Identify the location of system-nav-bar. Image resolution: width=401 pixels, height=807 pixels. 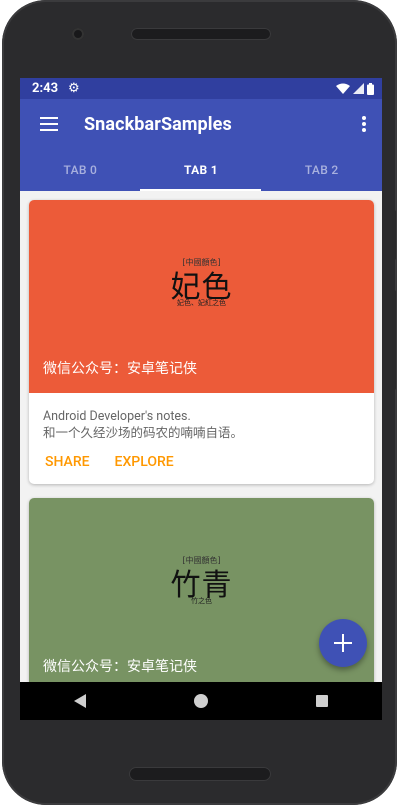
(201, 701).